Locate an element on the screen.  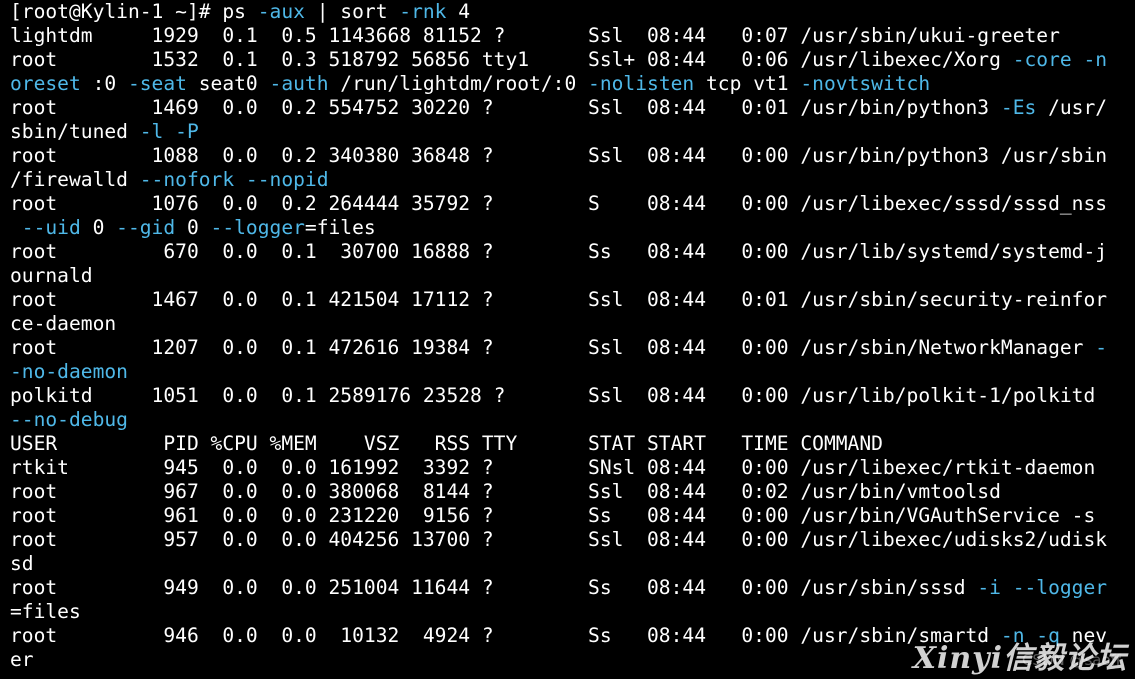
command-prompt-line: [root@Kylin-1 ~]# ps -aux | sort -rnk 4 is located at coordinates (572, 12).